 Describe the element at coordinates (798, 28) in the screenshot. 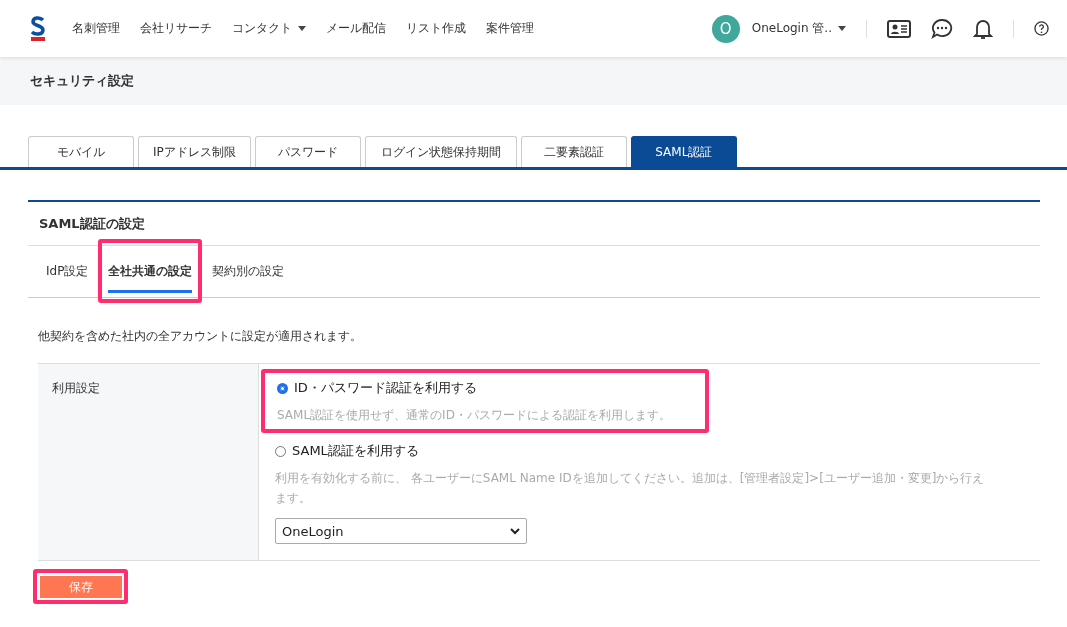

I see `user-menu: OneLogin 管..` at that location.